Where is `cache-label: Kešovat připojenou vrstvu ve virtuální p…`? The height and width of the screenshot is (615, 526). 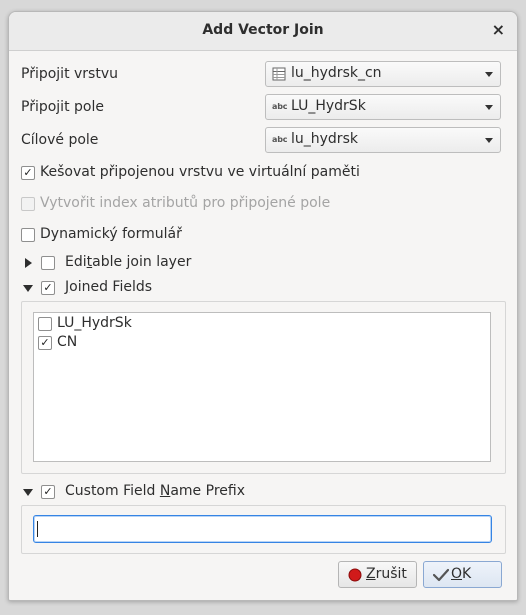
cache-label: Kešovat připojenou vrstvu ve virtuální p… is located at coordinates (200, 172).